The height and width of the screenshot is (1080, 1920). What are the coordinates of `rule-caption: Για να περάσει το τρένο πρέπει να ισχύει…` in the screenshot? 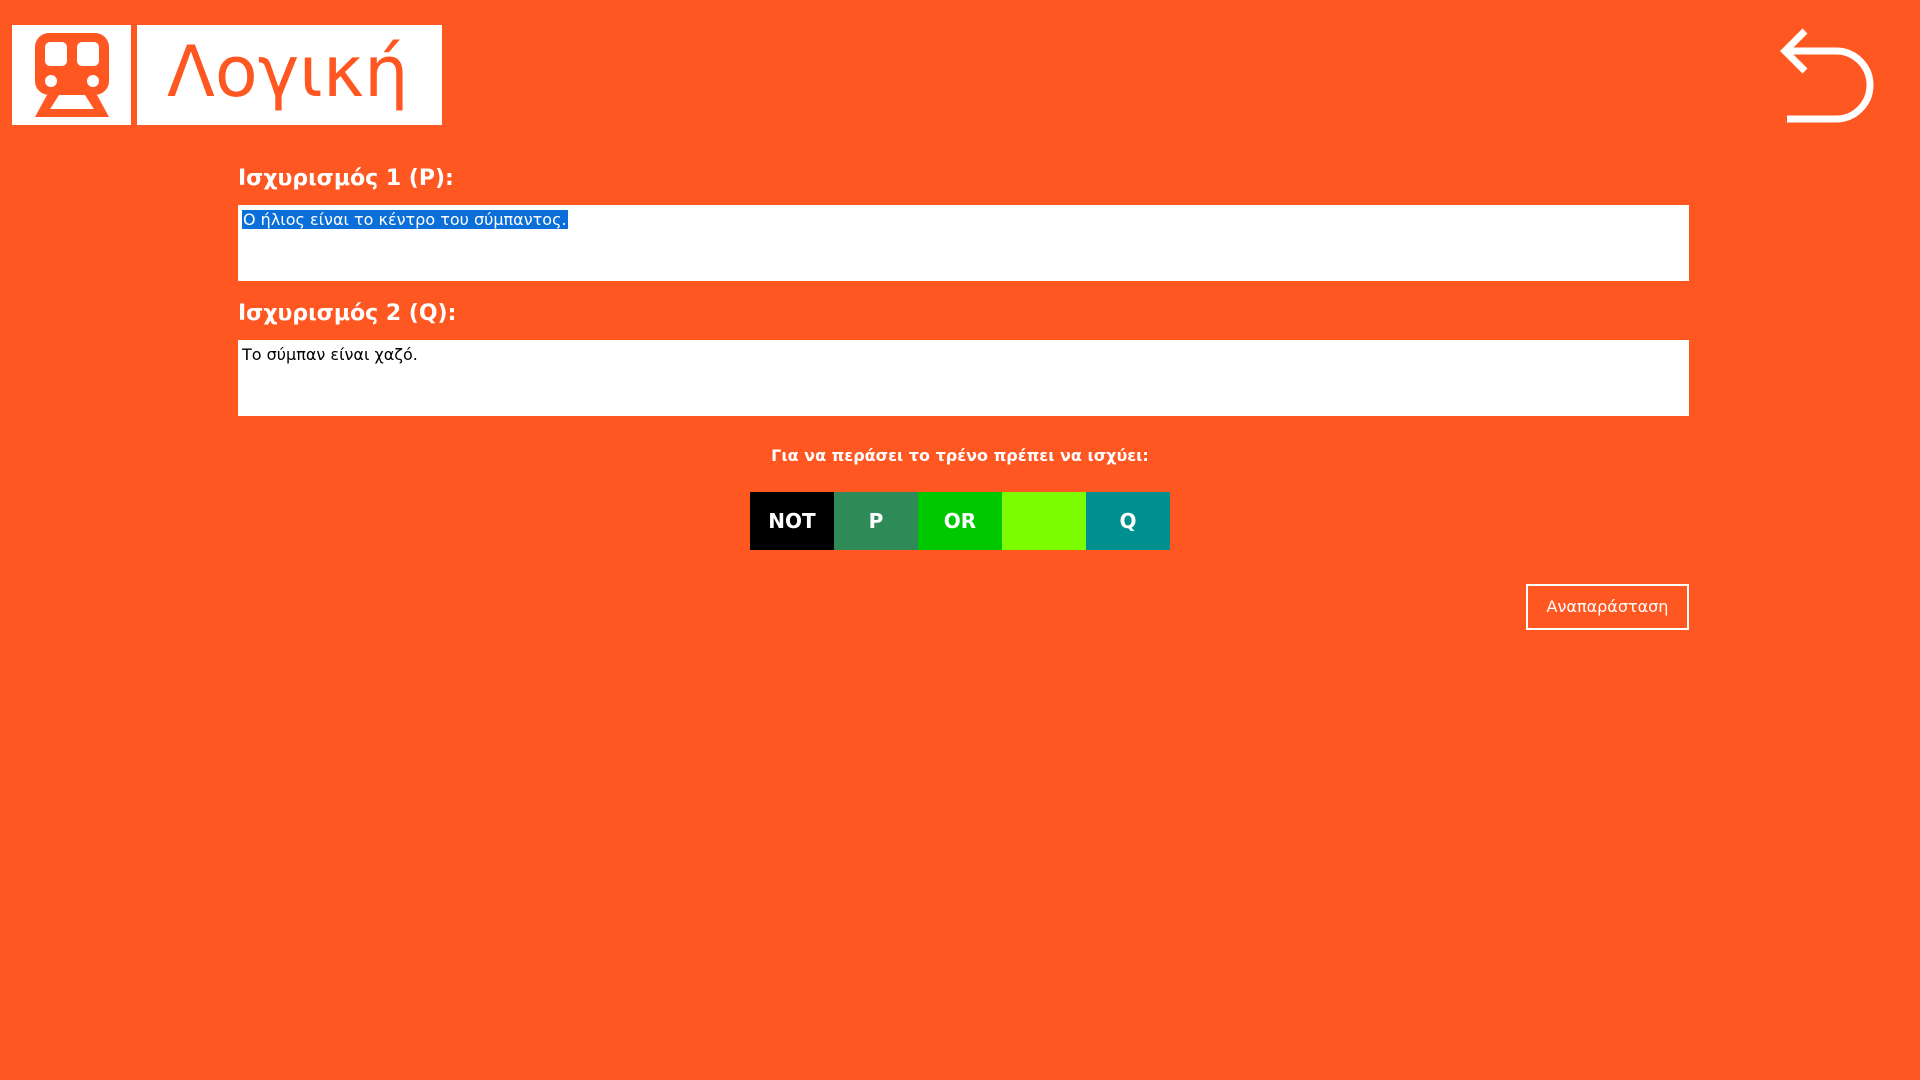 It's located at (960, 455).